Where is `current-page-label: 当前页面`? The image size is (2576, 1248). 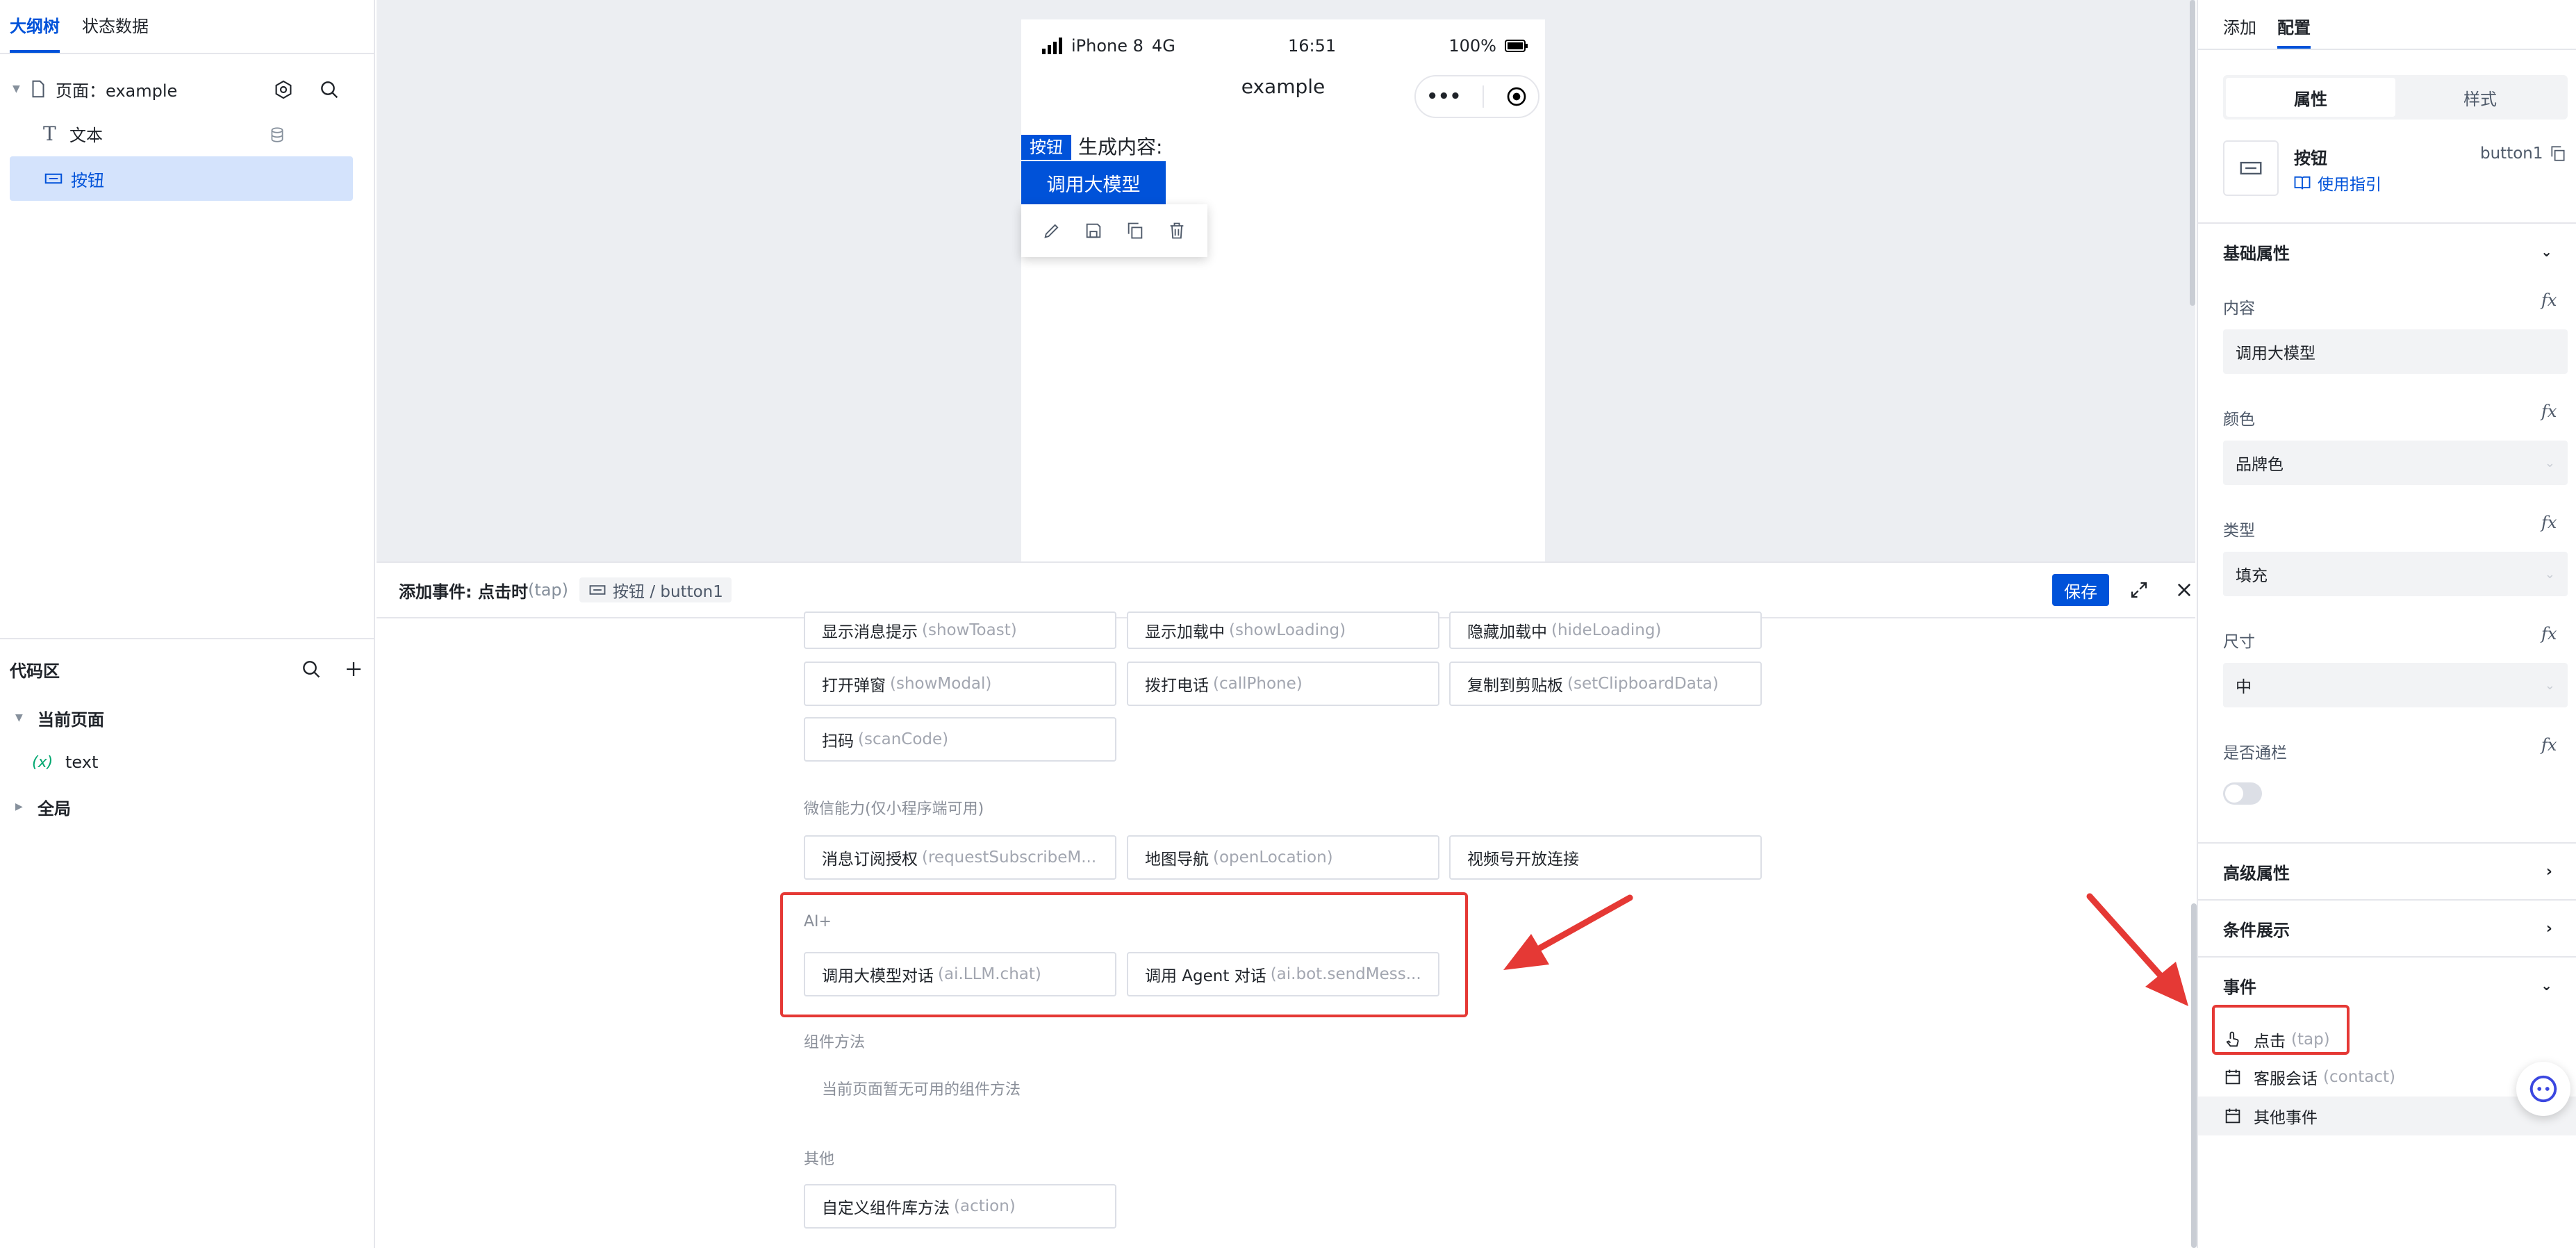
current-page-label: 当前页面 is located at coordinates (71, 719).